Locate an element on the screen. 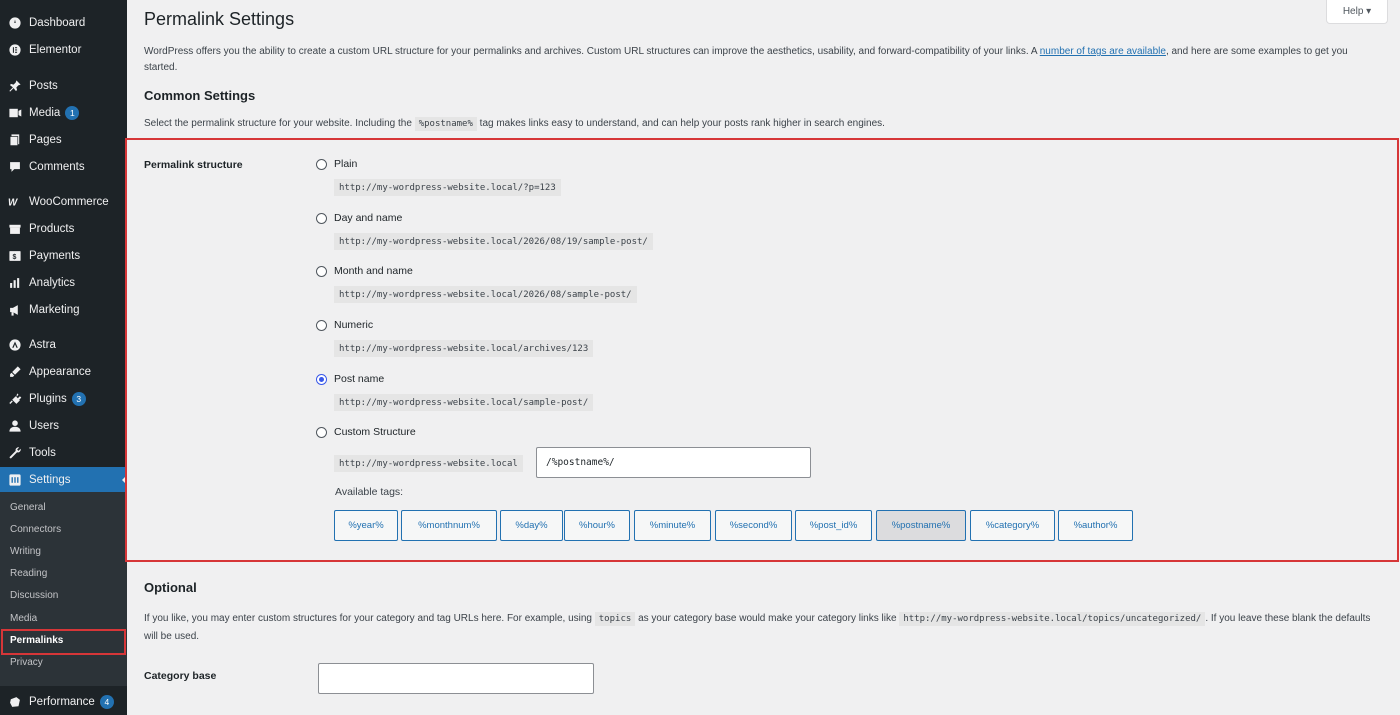 The width and height of the screenshot is (1400, 715). sidebar-item-label: Performance is located at coordinates (62, 701).